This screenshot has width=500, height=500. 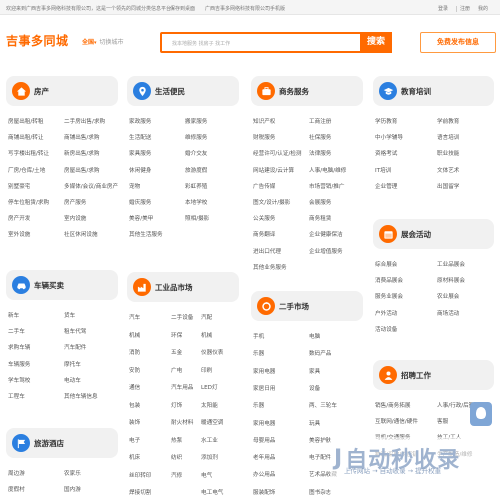 What do you see at coordinates (28, 202) in the screenshot?
I see `category-link: 停车位租赁/求购` at bounding box center [28, 202].